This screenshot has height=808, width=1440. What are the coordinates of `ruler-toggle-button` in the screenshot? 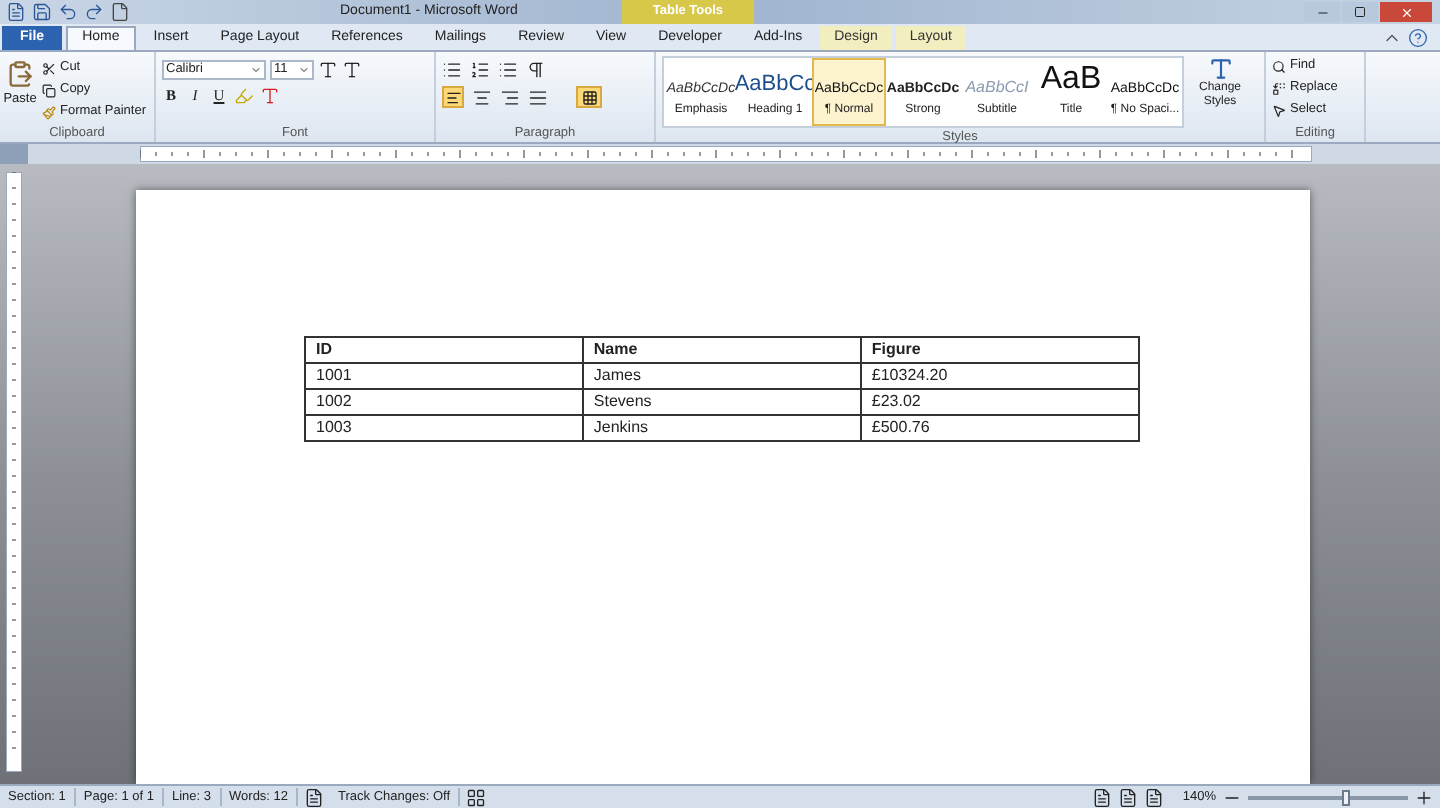 It's located at (14, 154).